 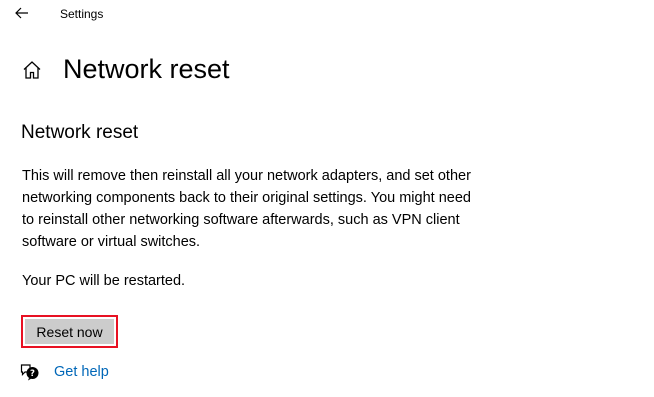 I want to click on restart-note: Your PC will be restarted., so click(x=104, y=281).